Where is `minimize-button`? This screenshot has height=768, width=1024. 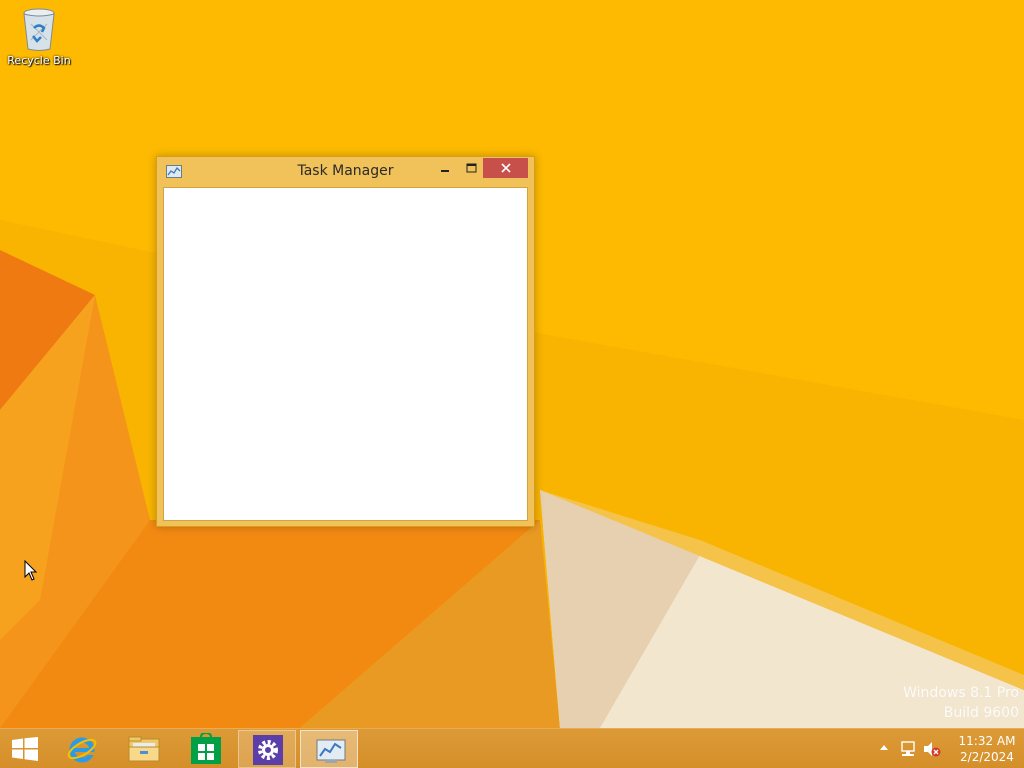
minimize-button is located at coordinates (446, 168).